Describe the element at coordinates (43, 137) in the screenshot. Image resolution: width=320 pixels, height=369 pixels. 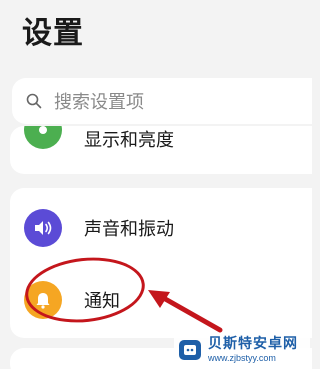
I see `display-icon` at that location.